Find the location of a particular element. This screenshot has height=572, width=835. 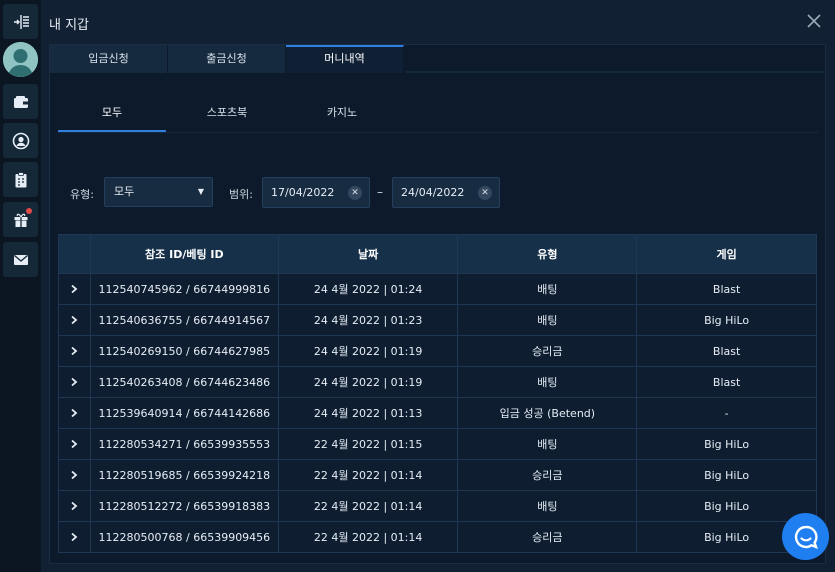

chat-button is located at coordinates (805, 536).